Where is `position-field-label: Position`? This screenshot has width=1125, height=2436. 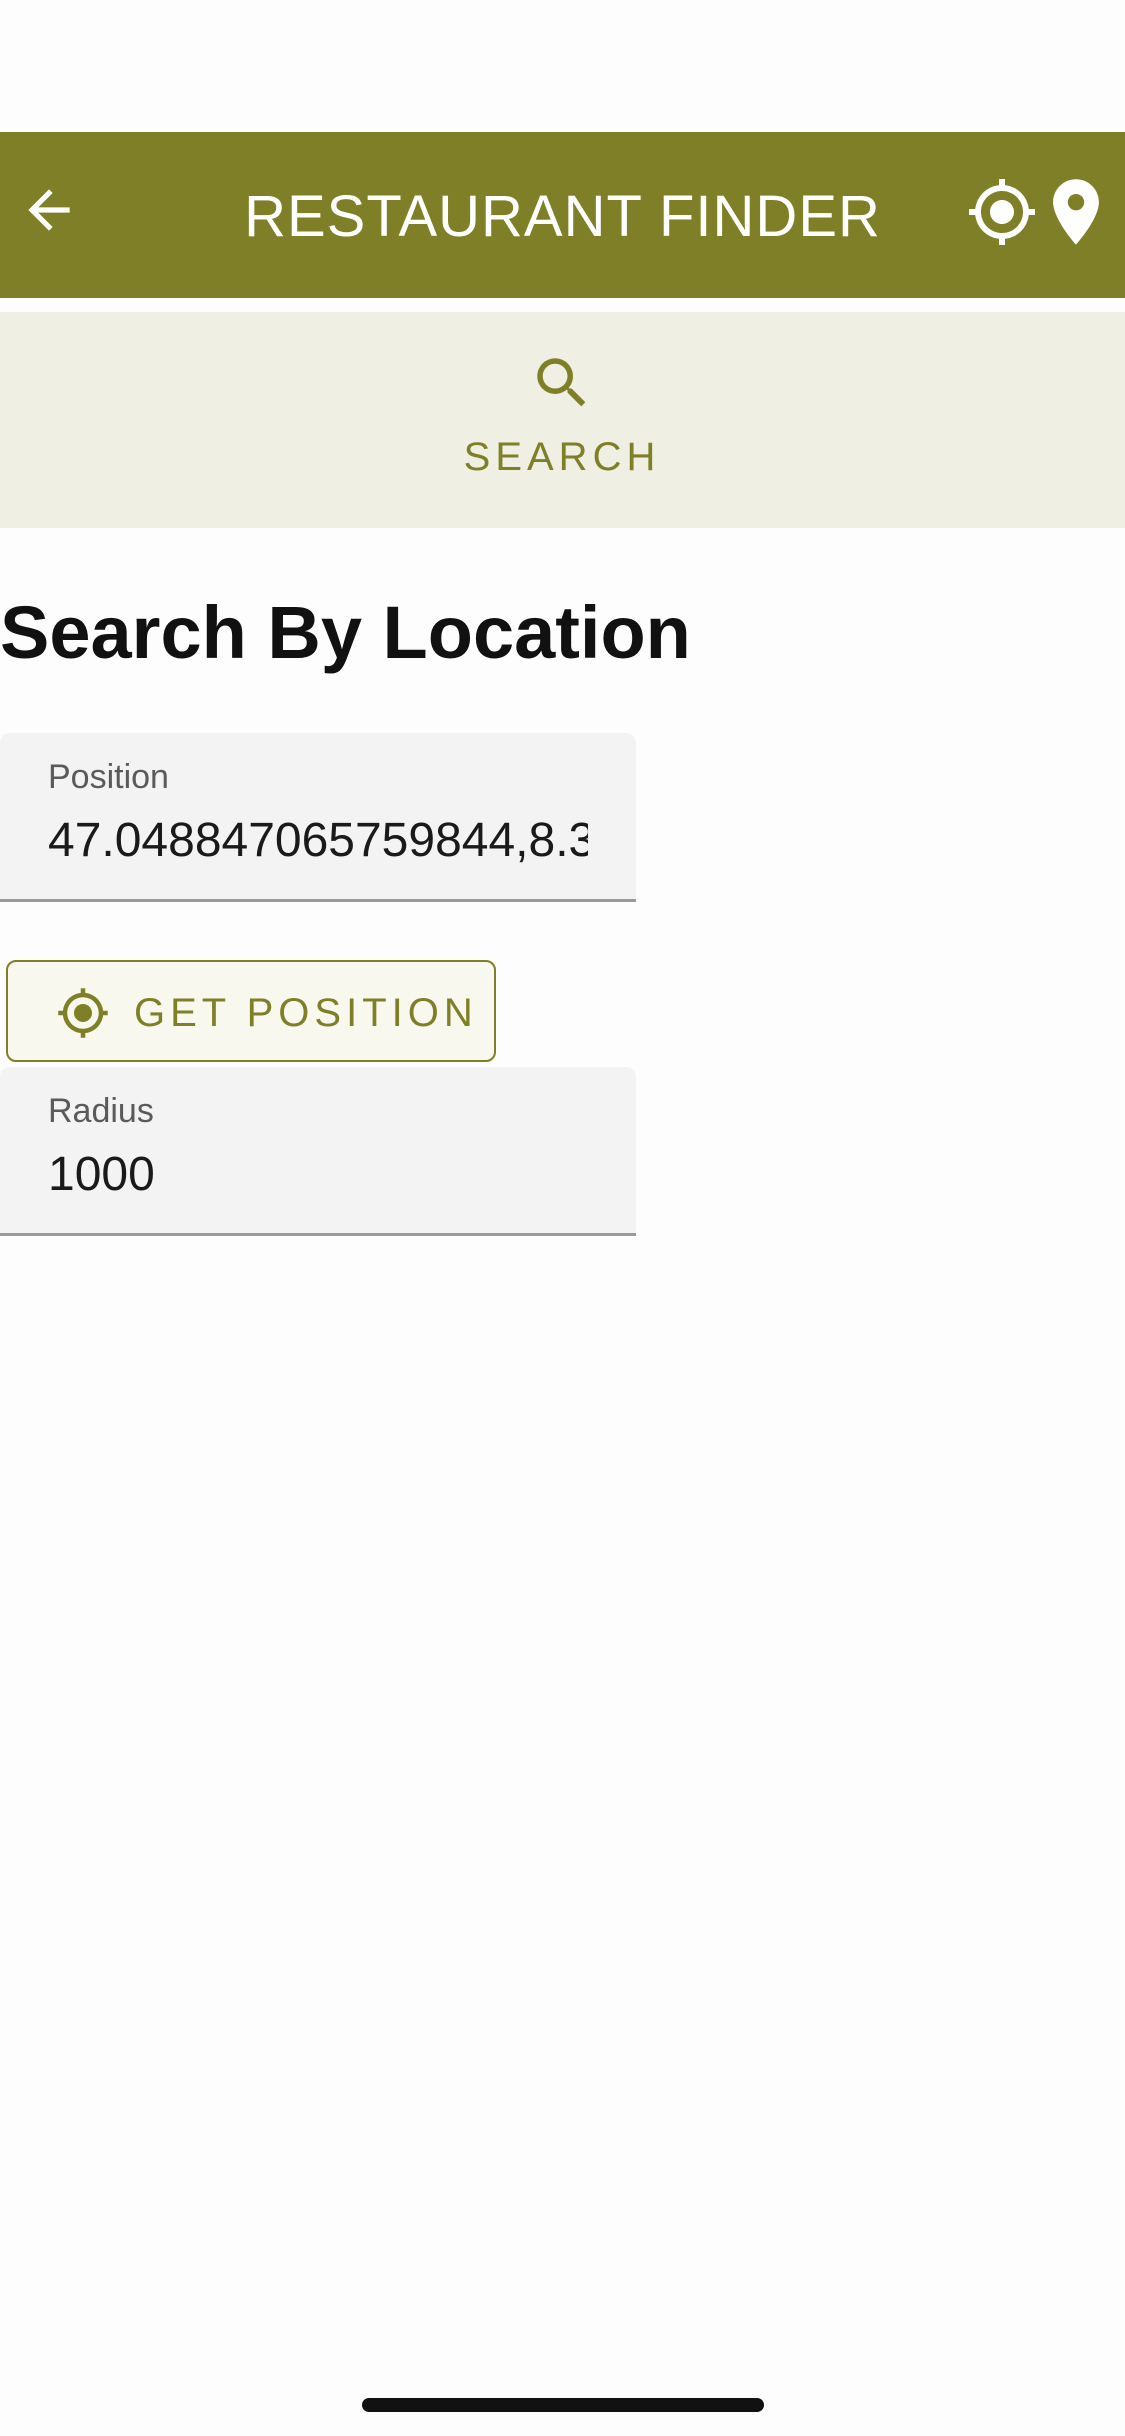 position-field-label: Position is located at coordinates (108, 777).